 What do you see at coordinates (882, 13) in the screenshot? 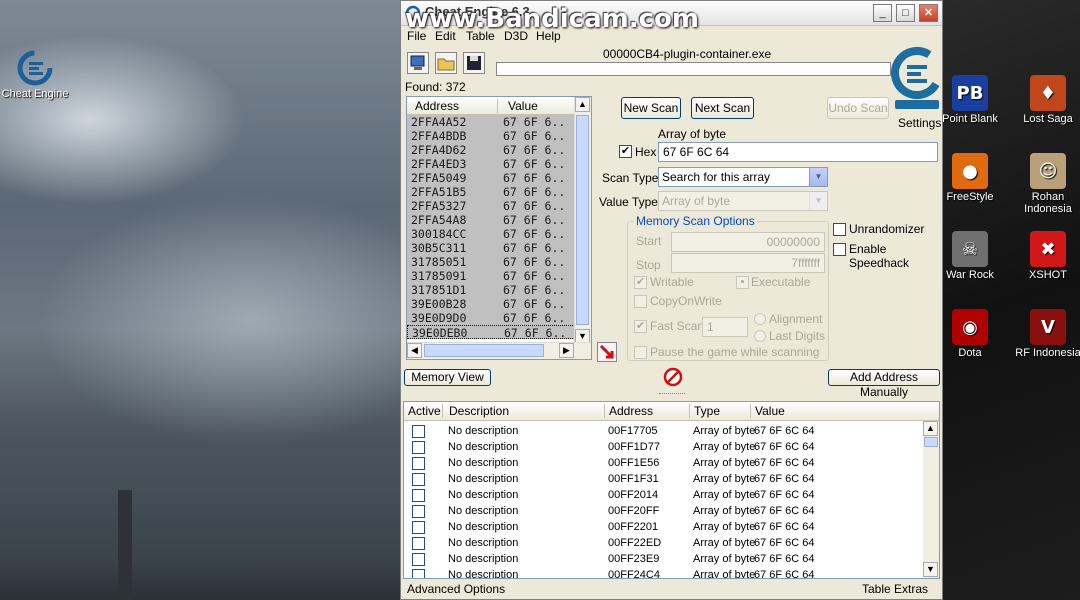
I see `minimize-button: _` at bounding box center [882, 13].